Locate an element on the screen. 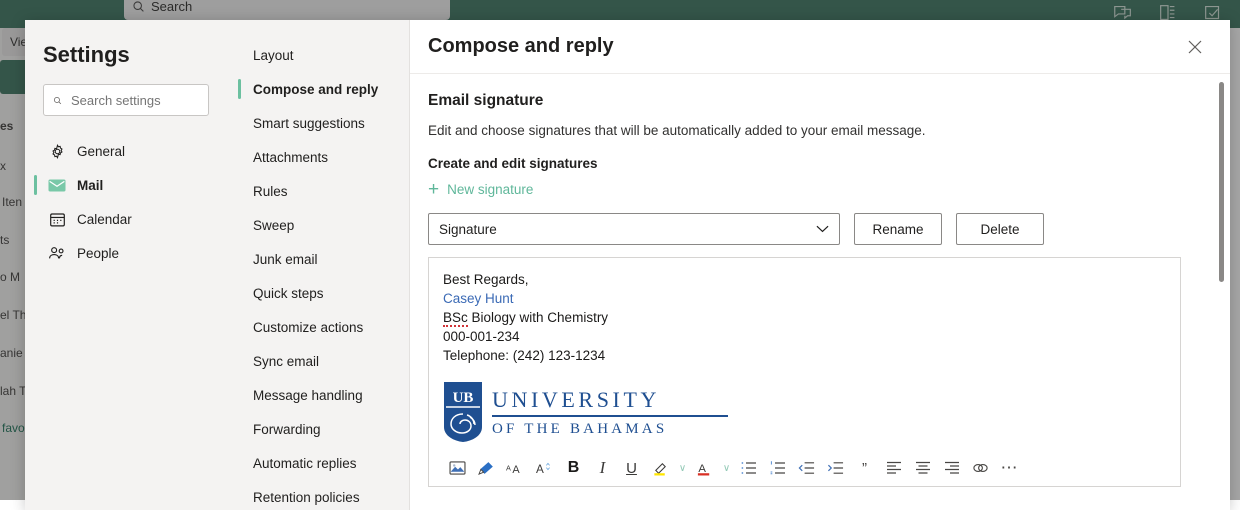 The height and width of the screenshot is (510, 1240). page-title: Compose and reply is located at coordinates (521, 46).